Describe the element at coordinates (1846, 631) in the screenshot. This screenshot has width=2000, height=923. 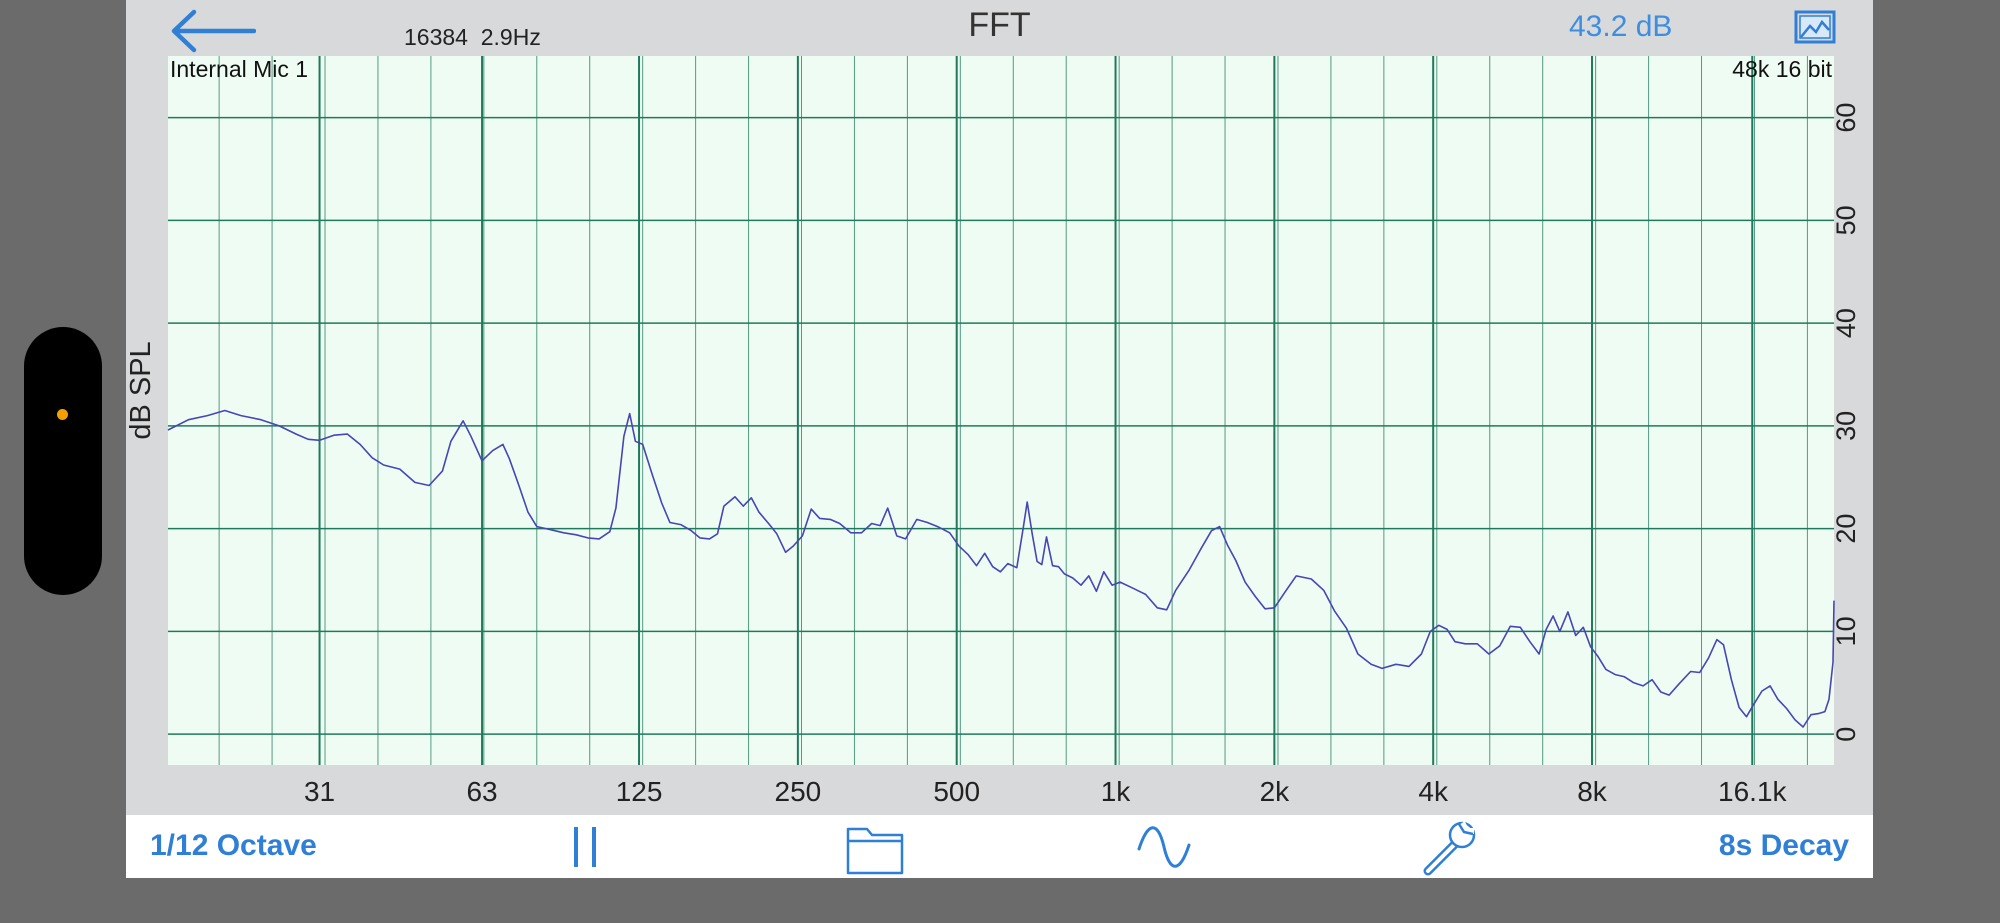
I see `y-tick-label: 10` at that location.